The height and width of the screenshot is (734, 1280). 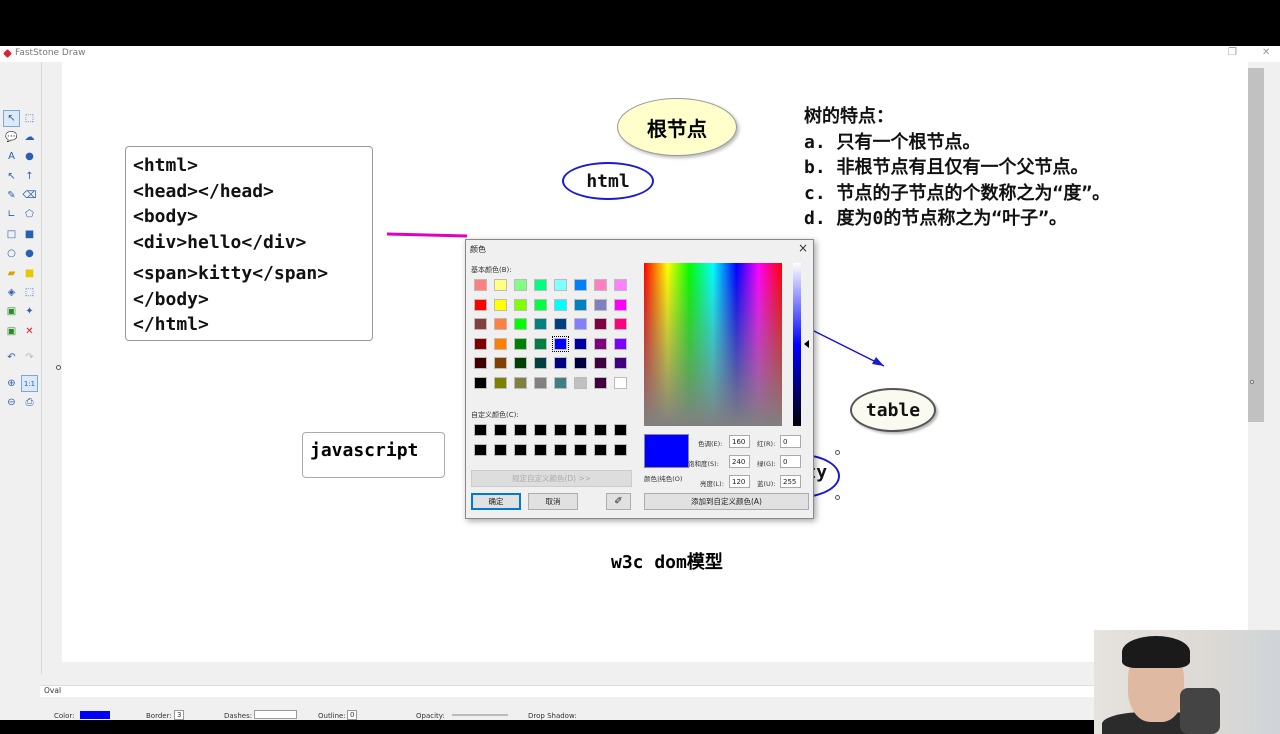 I want to click on redo-icon: ↷, so click(x=29, y=357).